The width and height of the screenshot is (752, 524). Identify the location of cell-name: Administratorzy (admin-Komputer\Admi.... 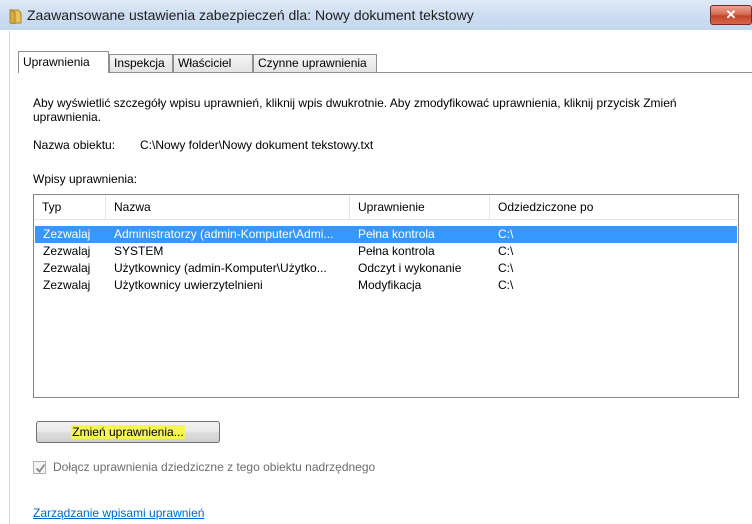
(224, 234).